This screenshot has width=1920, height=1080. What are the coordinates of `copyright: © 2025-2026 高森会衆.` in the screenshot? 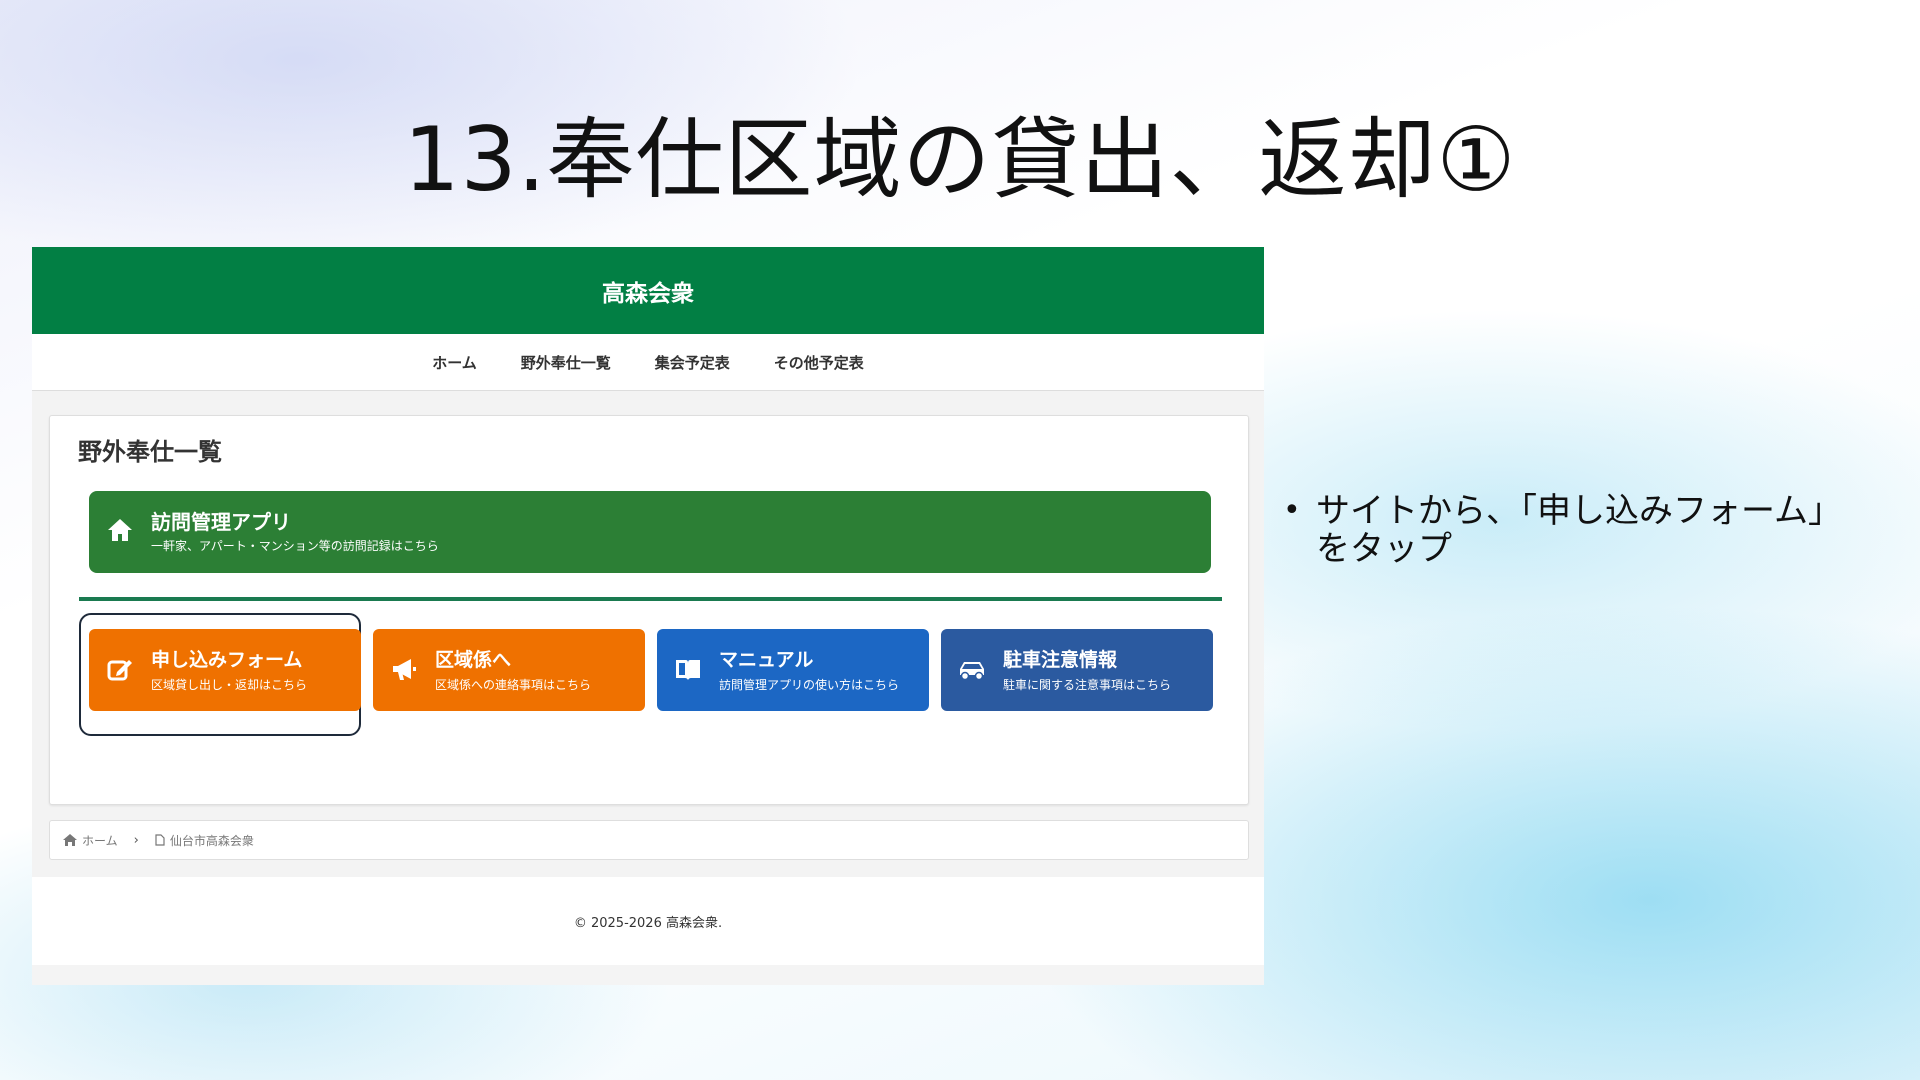 It's located at (648, 923).